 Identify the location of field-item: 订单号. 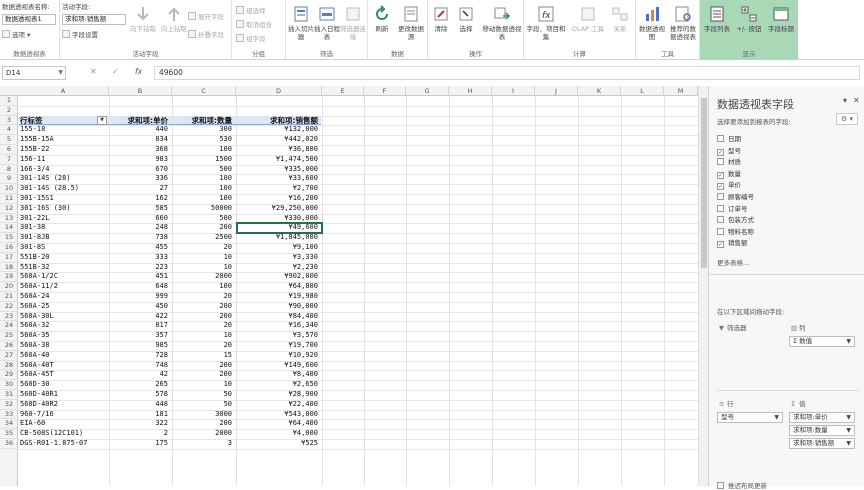
(732, 209).